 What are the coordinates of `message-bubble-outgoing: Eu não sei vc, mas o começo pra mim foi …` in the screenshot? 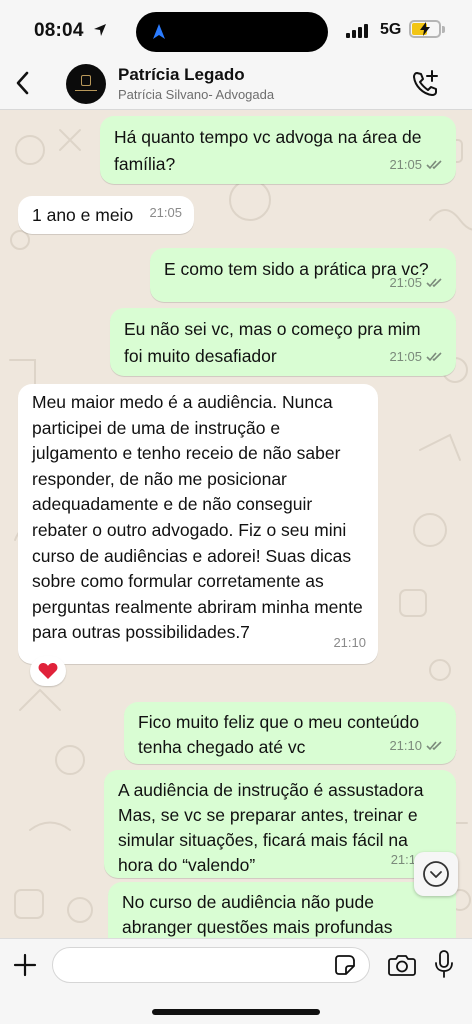 It's located at (283, 342).